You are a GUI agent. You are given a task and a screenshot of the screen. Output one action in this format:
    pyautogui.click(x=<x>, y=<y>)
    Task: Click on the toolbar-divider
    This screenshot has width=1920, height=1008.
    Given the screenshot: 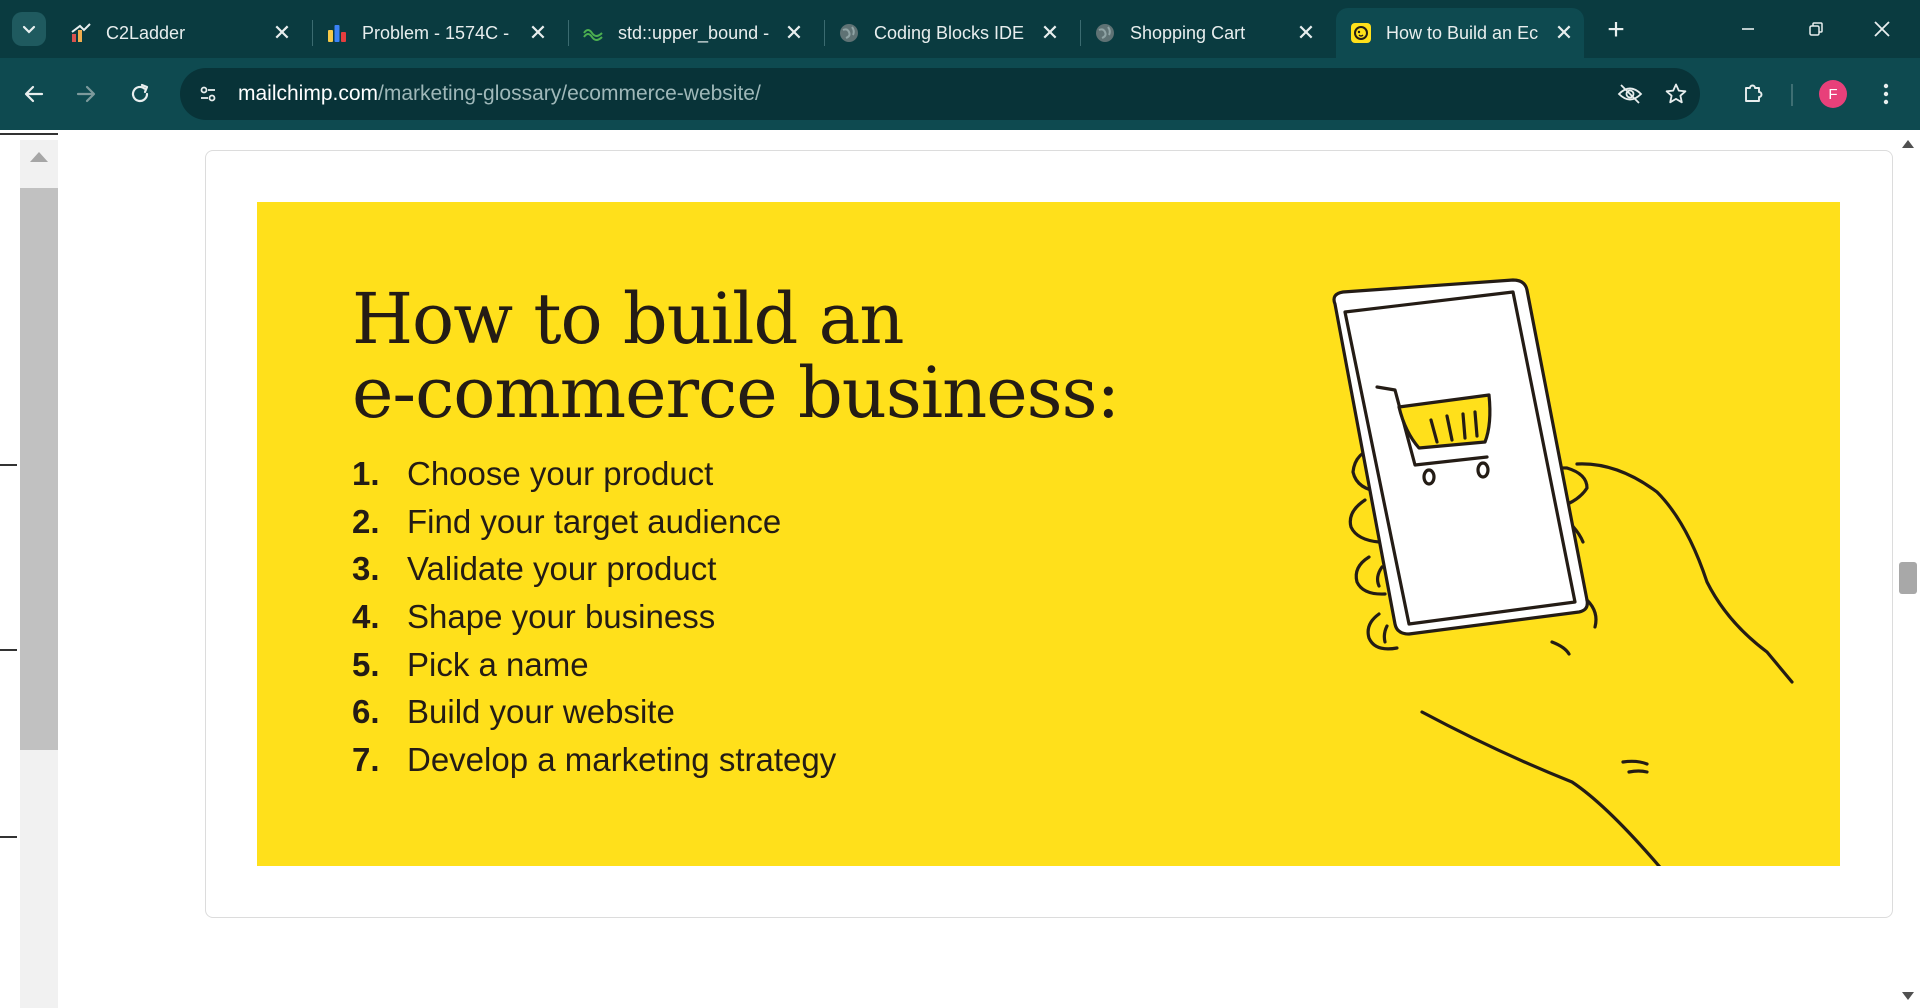 What is the action you would take?
    pyautogui.click(x=1792, y=95)
    